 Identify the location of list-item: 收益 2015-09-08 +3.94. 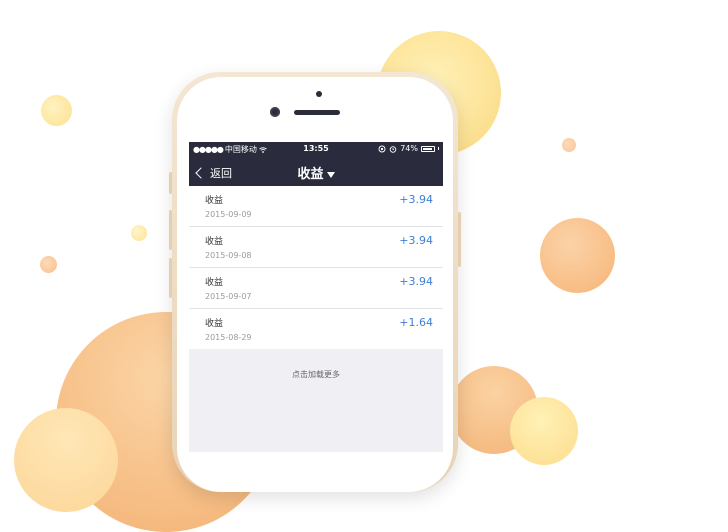
(316, 247).